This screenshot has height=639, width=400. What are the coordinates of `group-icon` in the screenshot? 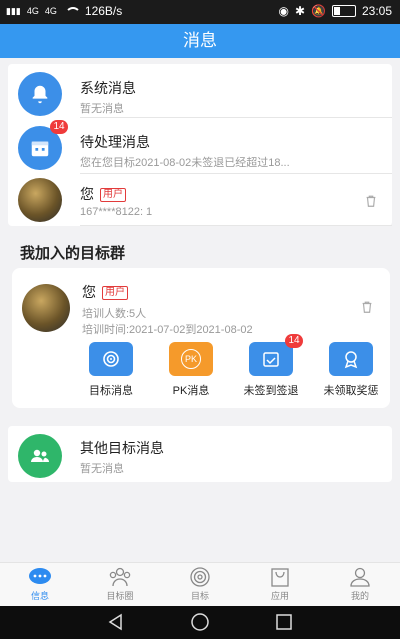 It's located at (40, 456).